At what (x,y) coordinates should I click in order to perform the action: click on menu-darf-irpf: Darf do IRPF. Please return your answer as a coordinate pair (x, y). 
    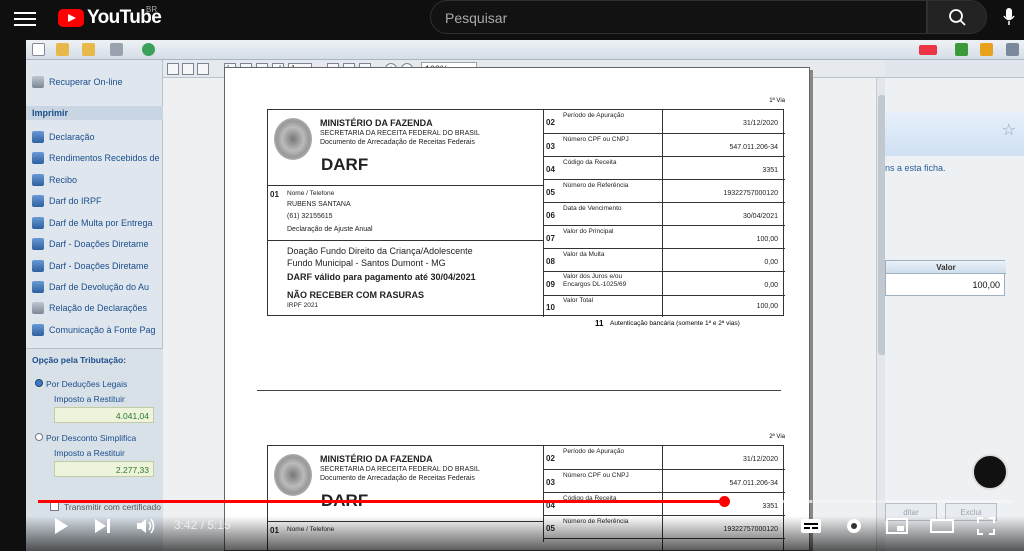
    Looking at the image, I should click on (99, 201).